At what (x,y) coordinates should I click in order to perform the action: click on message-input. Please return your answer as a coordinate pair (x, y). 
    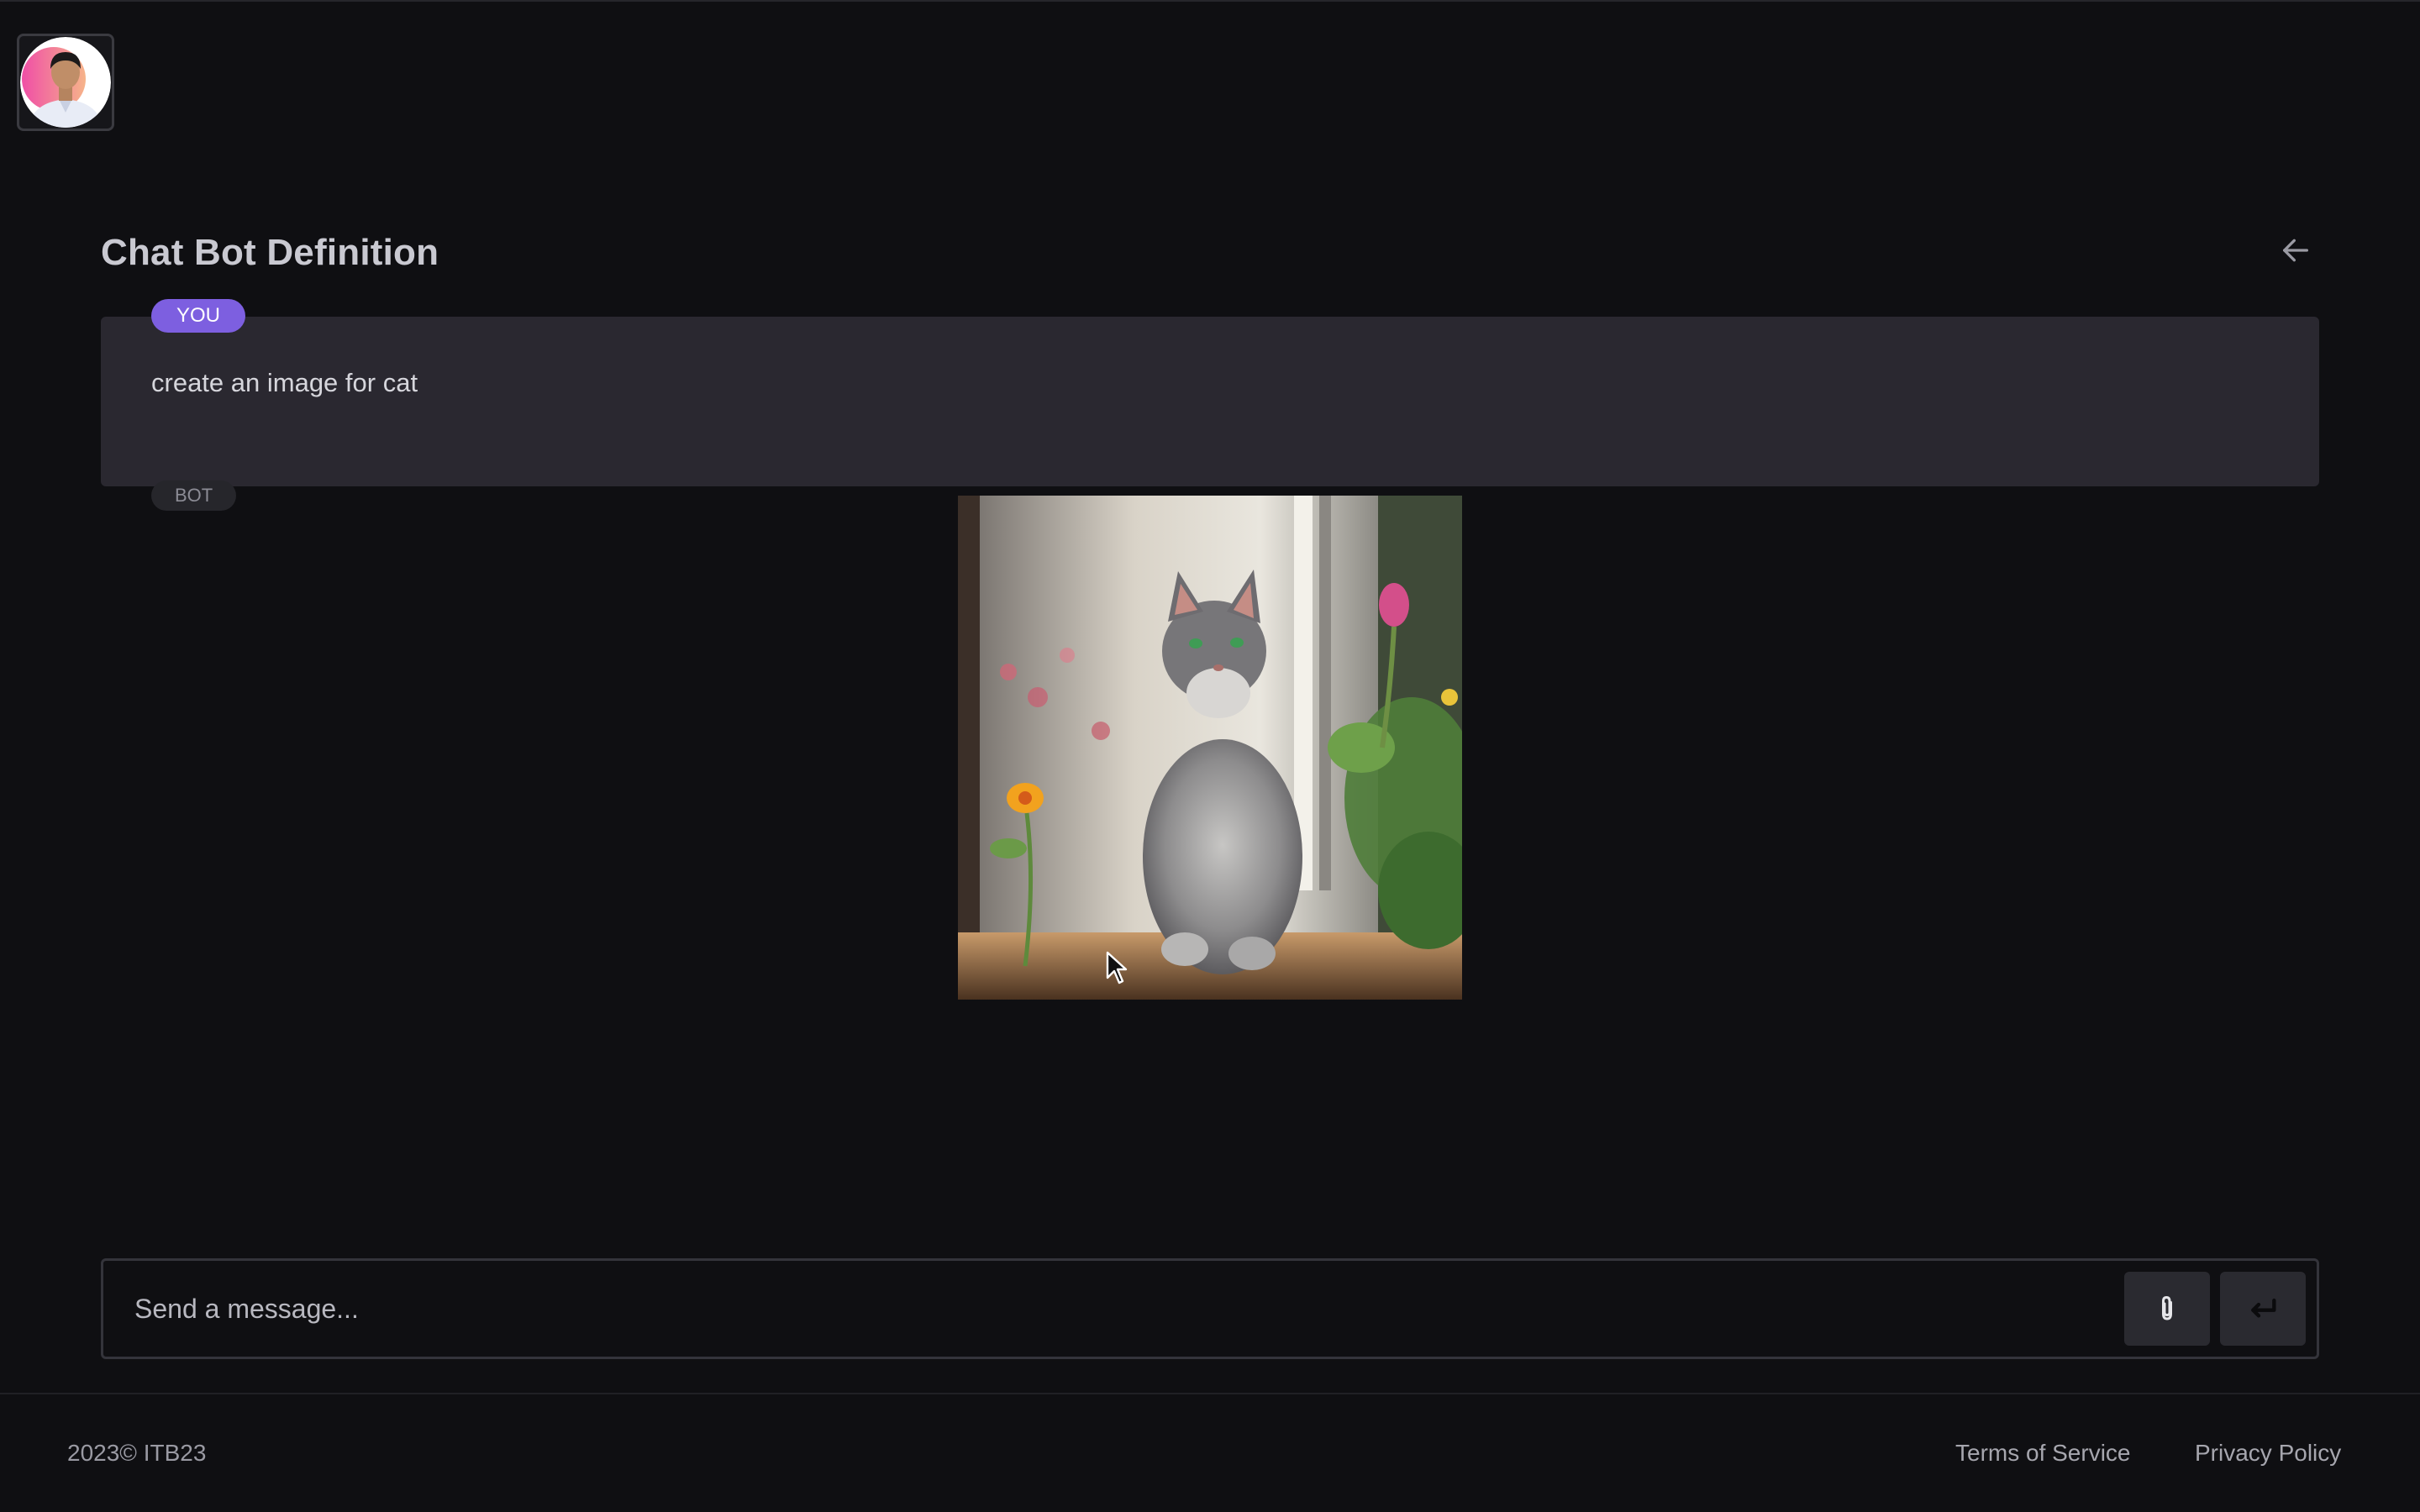
    Looking at the image, I should click on (1126, 1308).